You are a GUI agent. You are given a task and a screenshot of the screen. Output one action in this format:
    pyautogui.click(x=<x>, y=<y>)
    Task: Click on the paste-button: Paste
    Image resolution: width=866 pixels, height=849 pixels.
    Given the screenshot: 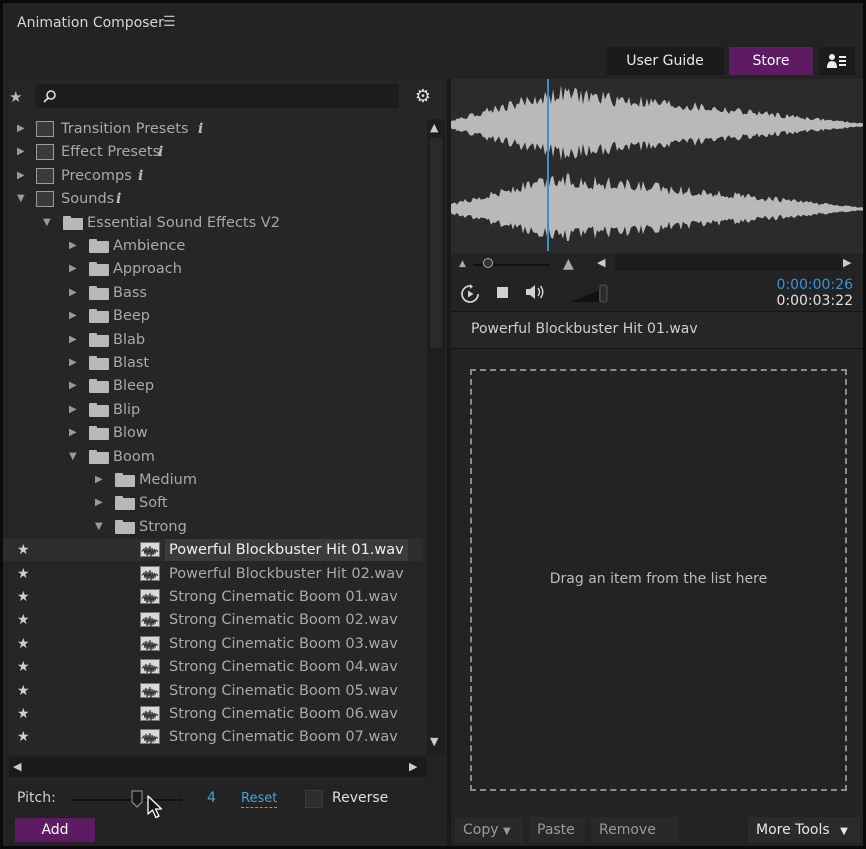 What is the action you would take?
    pyautogui.click(x=557, y=830)
    